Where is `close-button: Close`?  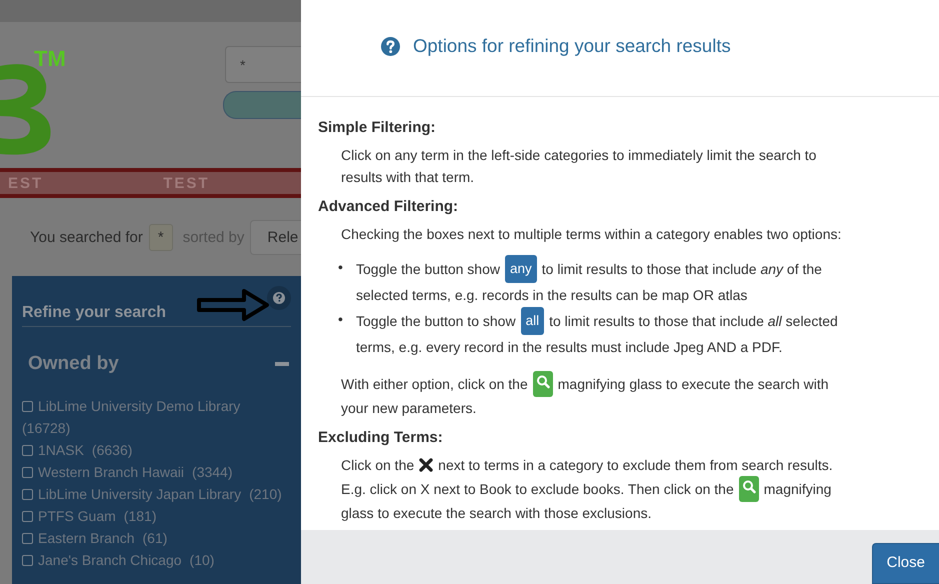 close-button: Close is located at coordinates (905, 563).